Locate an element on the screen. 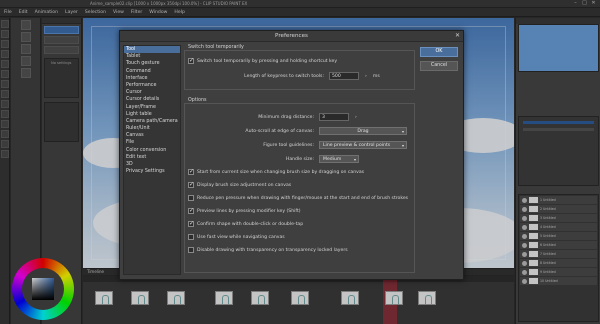  ok-button: OK is located at coordinates (439, 52).